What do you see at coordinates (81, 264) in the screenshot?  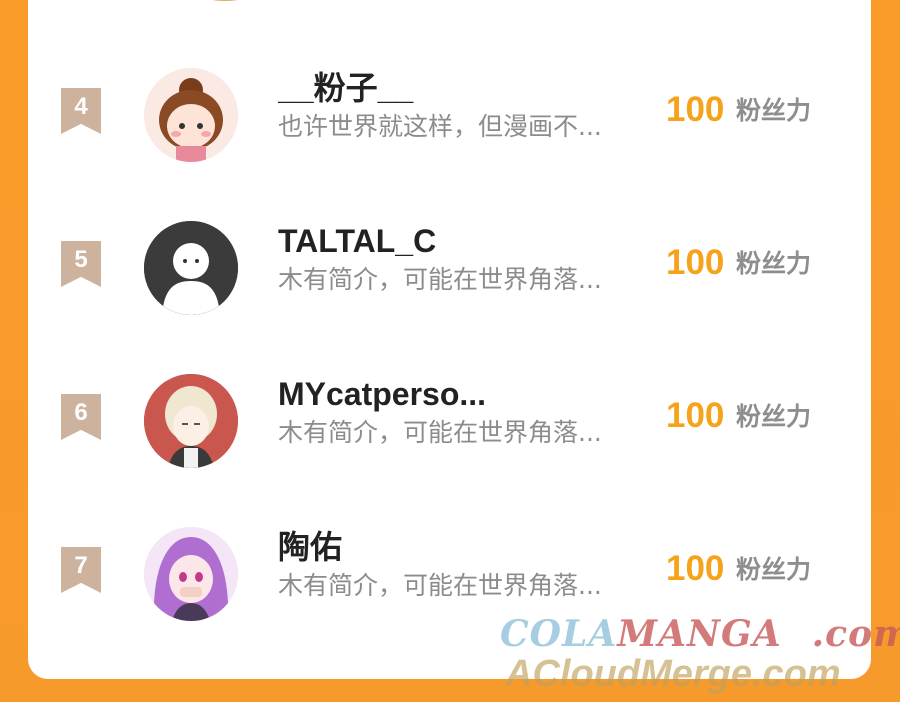 I see `rank-badge: 5` at bounding box center [81, 264].